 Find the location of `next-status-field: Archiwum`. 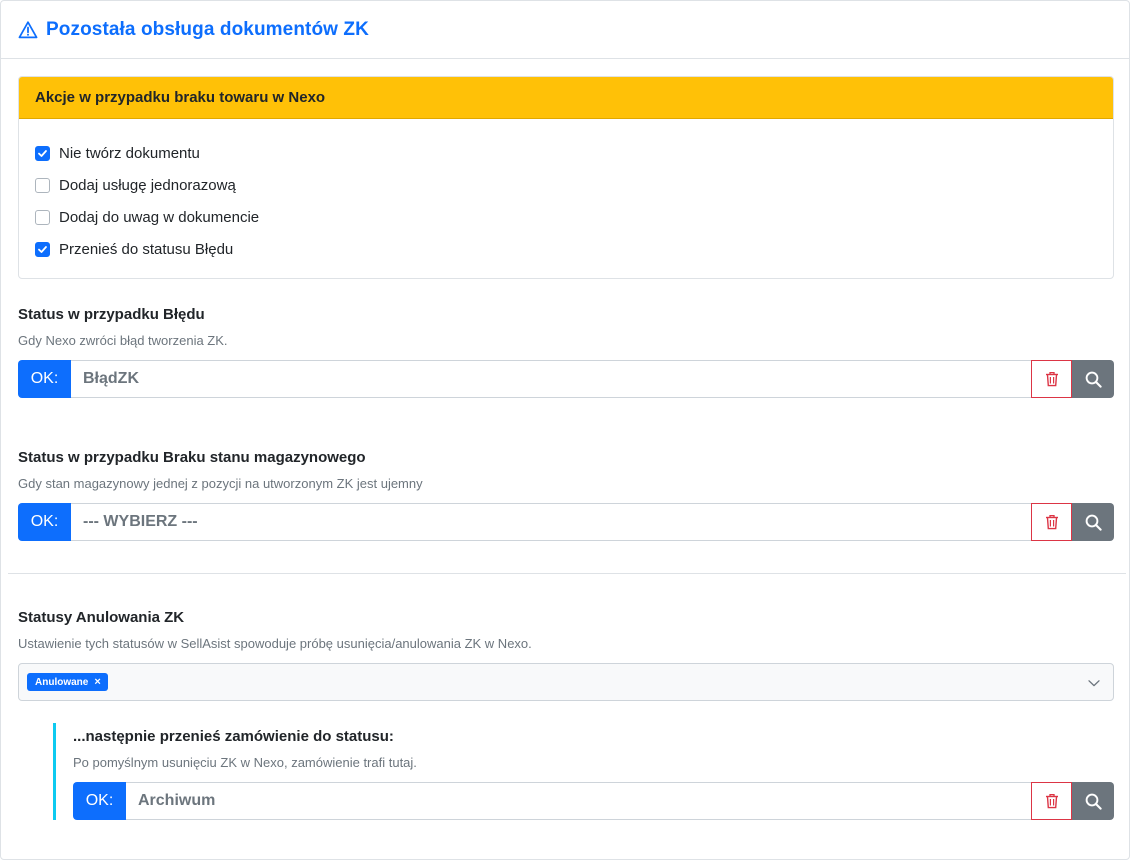

next-status-field: Archiwum is located at coordinates (578, 801).